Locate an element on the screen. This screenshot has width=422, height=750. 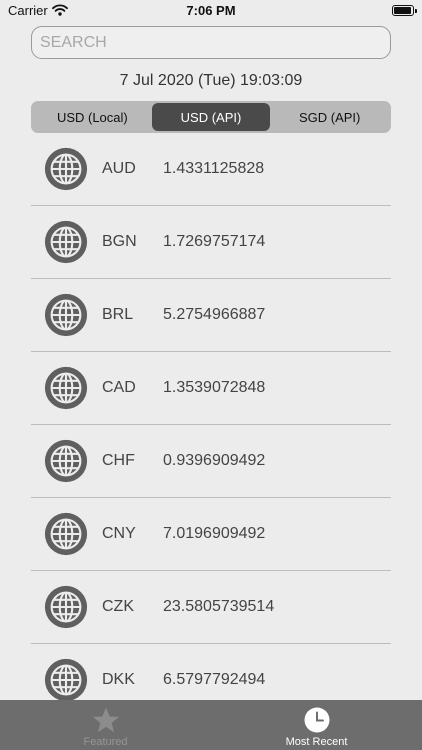
exchange-rate: 0.9396909492 is located at coordinates (214, 460).